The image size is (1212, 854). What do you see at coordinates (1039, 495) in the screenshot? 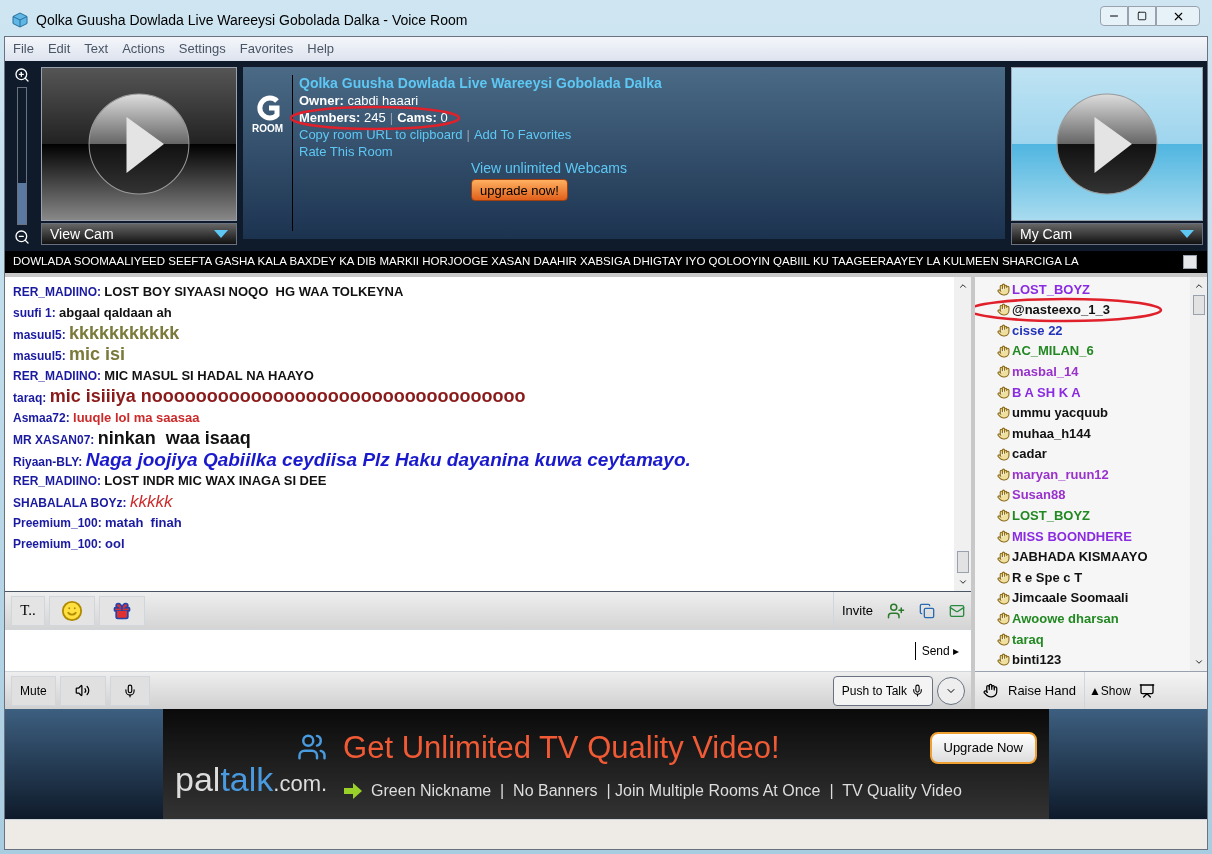
I see `user-name: Susan88` at bounding box center [1039, 495].